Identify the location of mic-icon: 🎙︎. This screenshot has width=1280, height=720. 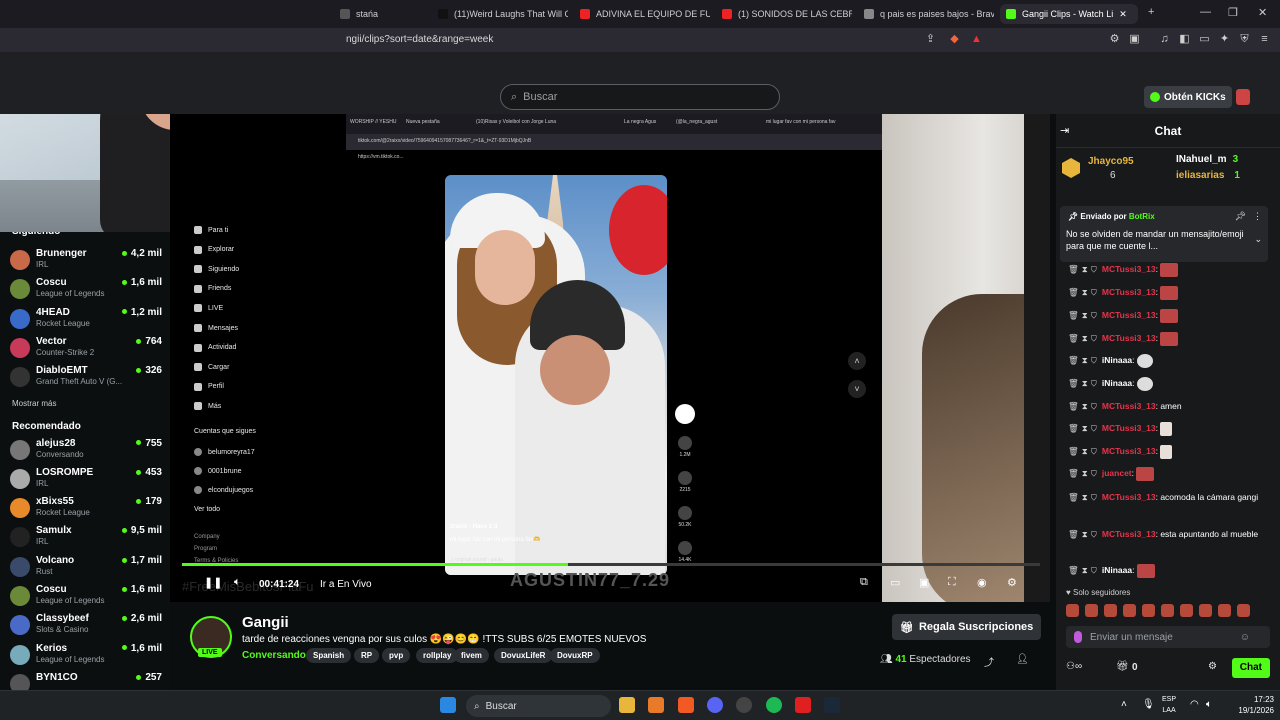
(1148, 704).